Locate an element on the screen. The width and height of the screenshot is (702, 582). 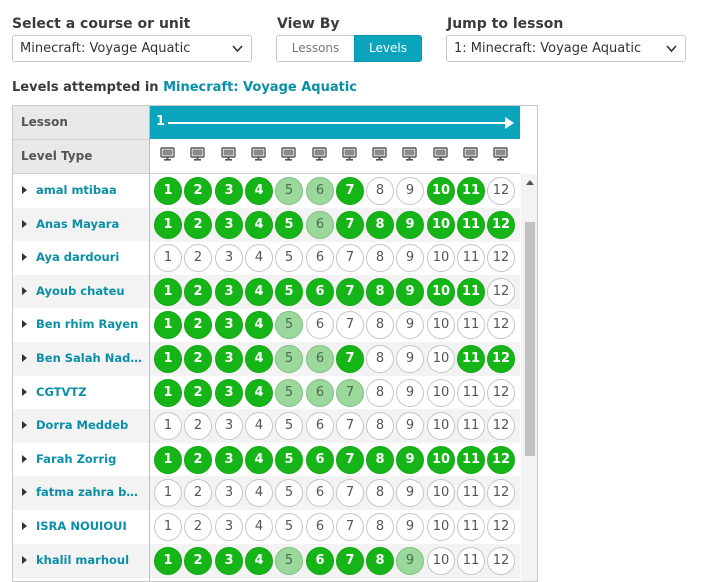
student-name: Farah Zorrig is located at coordinates (90, 459).